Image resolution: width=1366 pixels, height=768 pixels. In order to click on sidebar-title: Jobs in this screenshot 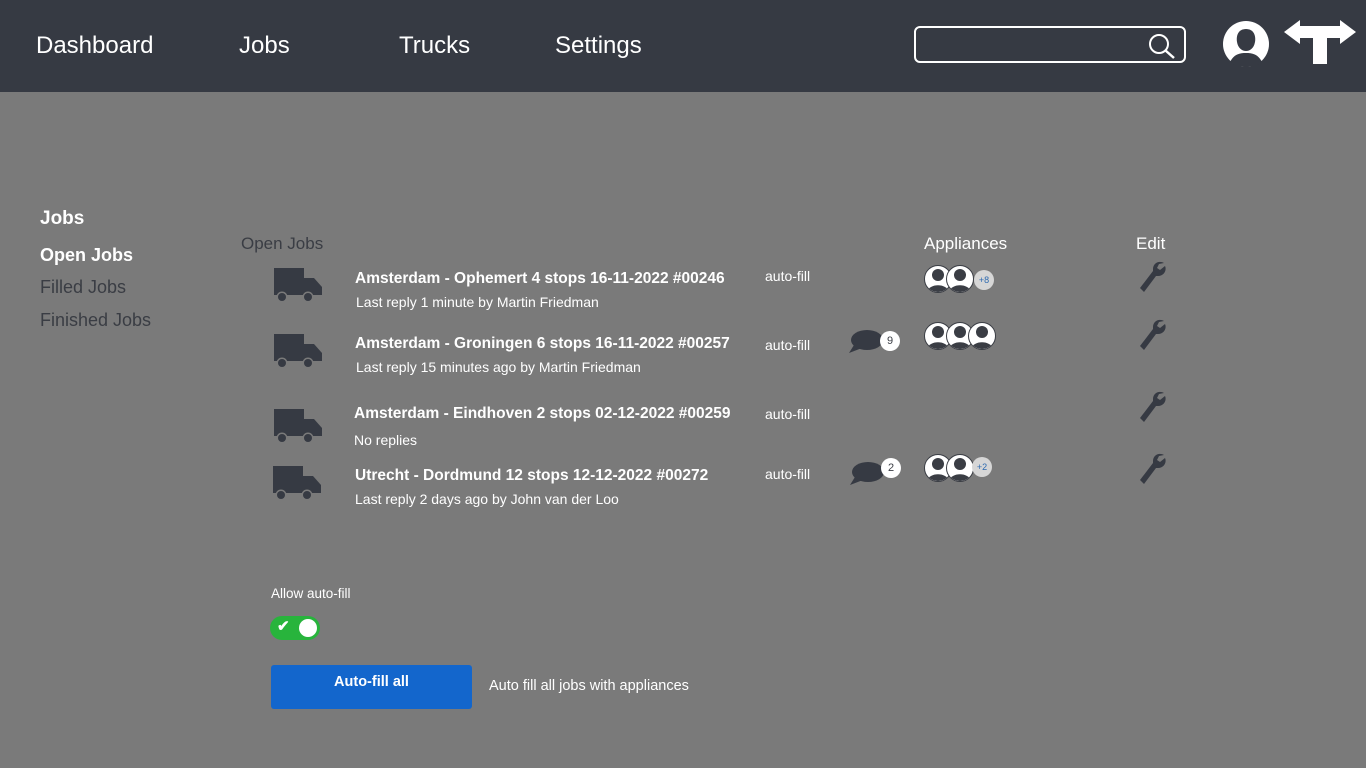, I will do `click(62, 218)`.